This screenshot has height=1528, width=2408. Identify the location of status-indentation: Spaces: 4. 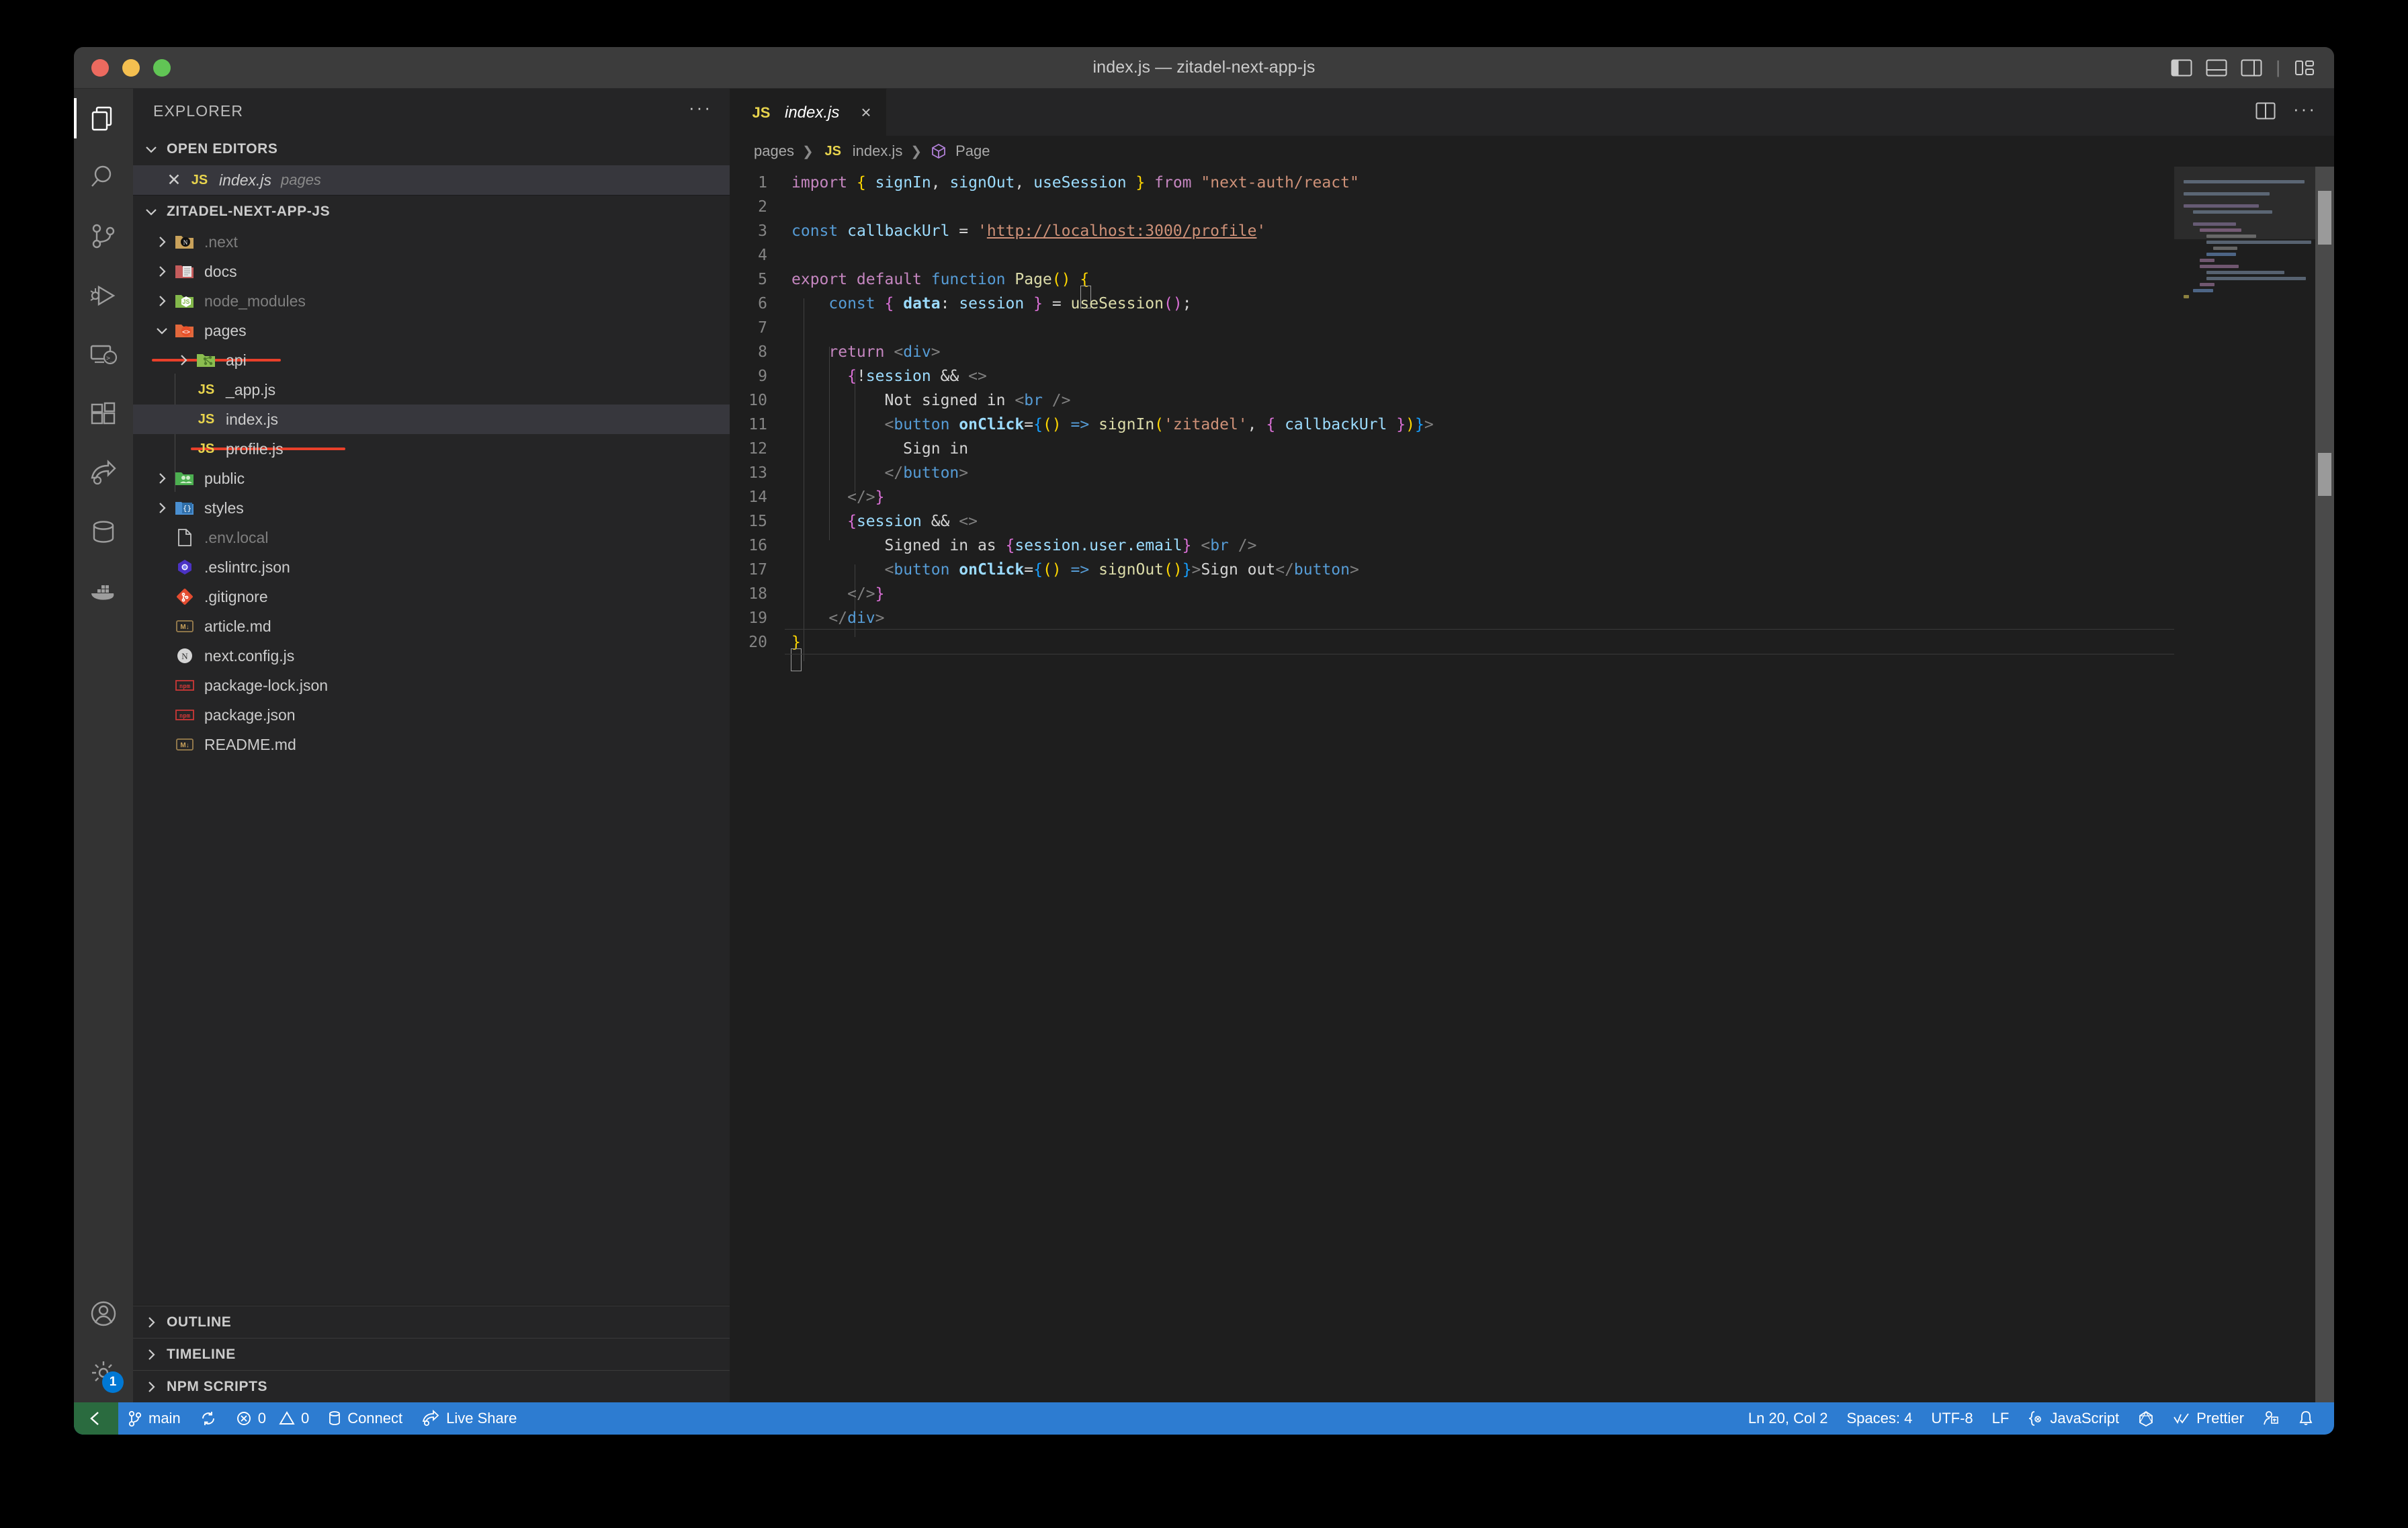
(1880, 1419).